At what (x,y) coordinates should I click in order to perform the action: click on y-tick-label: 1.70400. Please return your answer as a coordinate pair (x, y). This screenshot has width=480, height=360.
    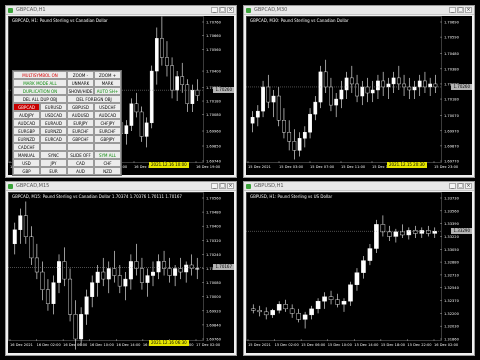
    Looking at the image, I should click on (214, 227).